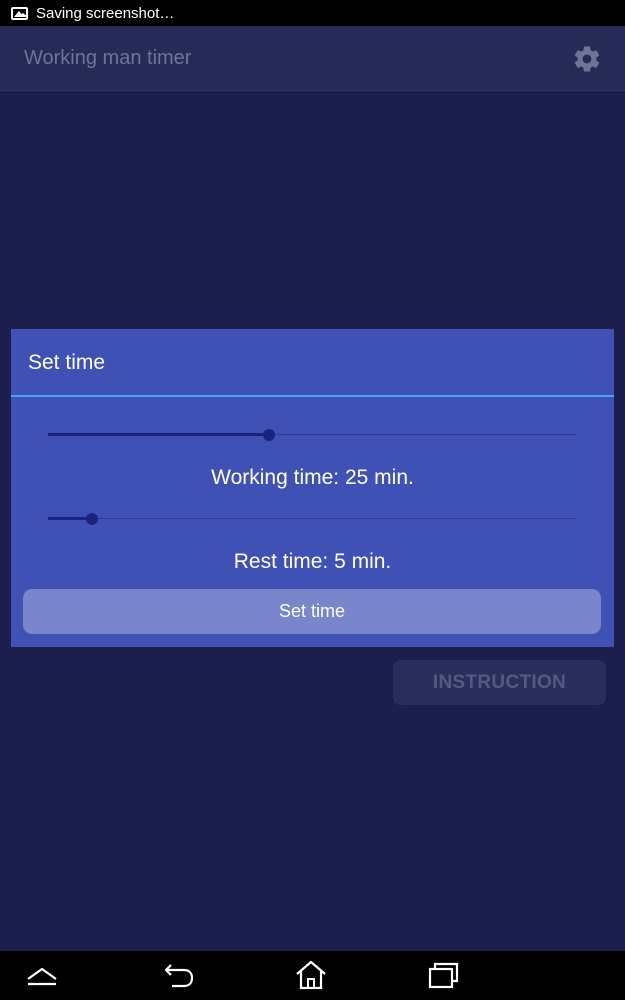 The height and width of the screenshot is (1000, 625). I want to click on app-title: Working man timer, so click(108, 58).